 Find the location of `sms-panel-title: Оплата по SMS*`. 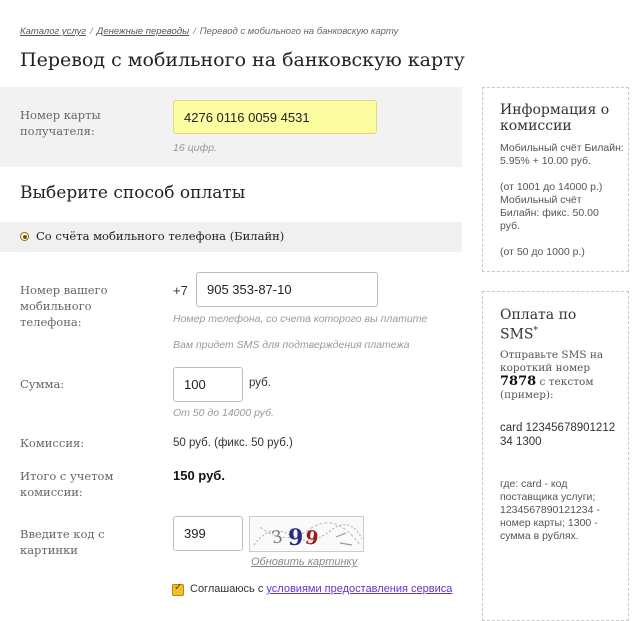

sms-panel-title: Оплата по SMS* is located at coordinates (550, 325).